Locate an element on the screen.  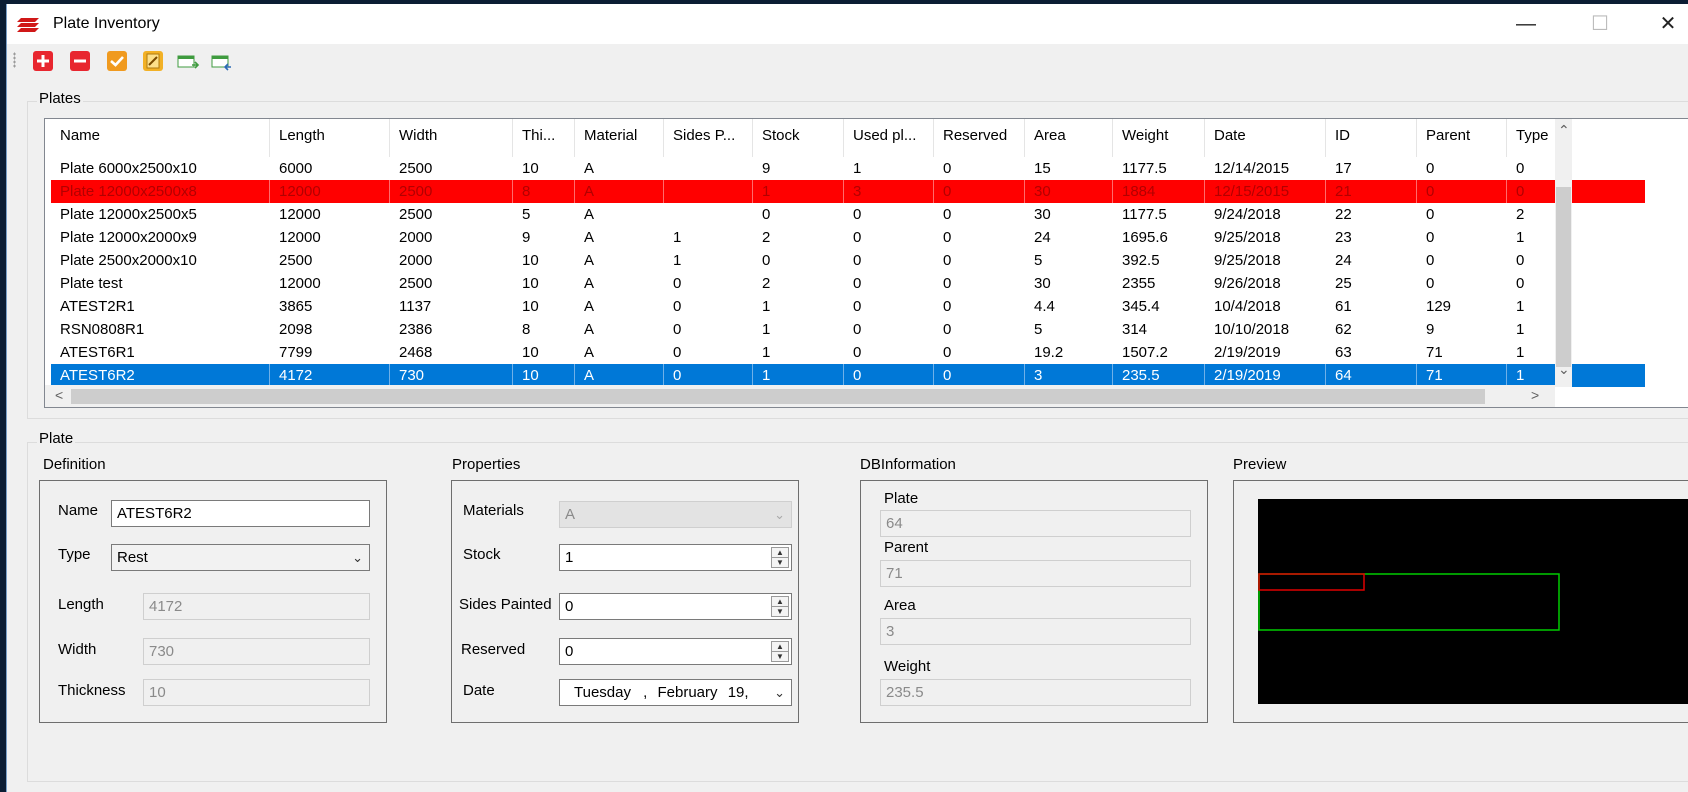
reserved-stepper: 0 ▲ ▼ is located at coordinates (675, 651).